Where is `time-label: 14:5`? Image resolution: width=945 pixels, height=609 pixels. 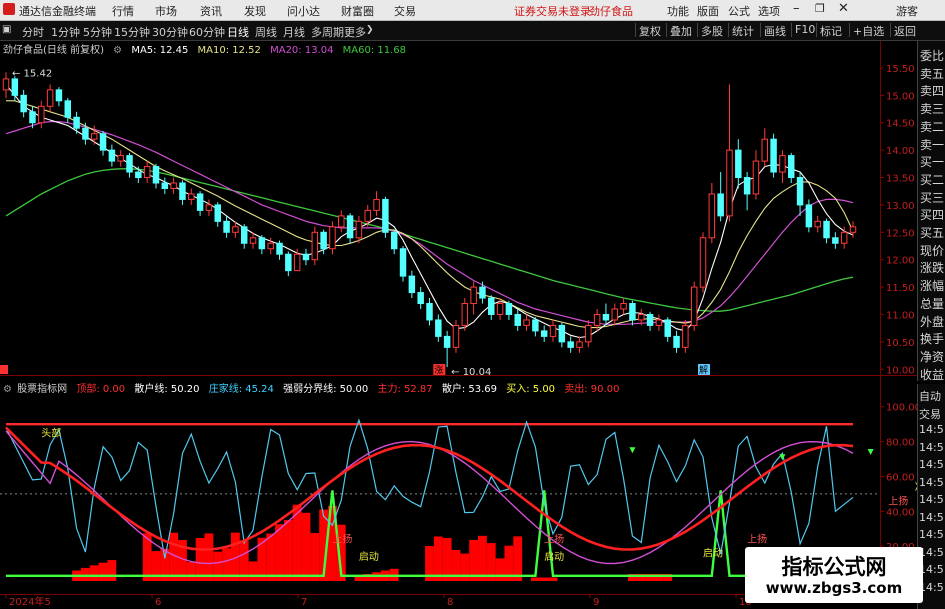
time-label: 14:5 is located at coordinates (931, 534).